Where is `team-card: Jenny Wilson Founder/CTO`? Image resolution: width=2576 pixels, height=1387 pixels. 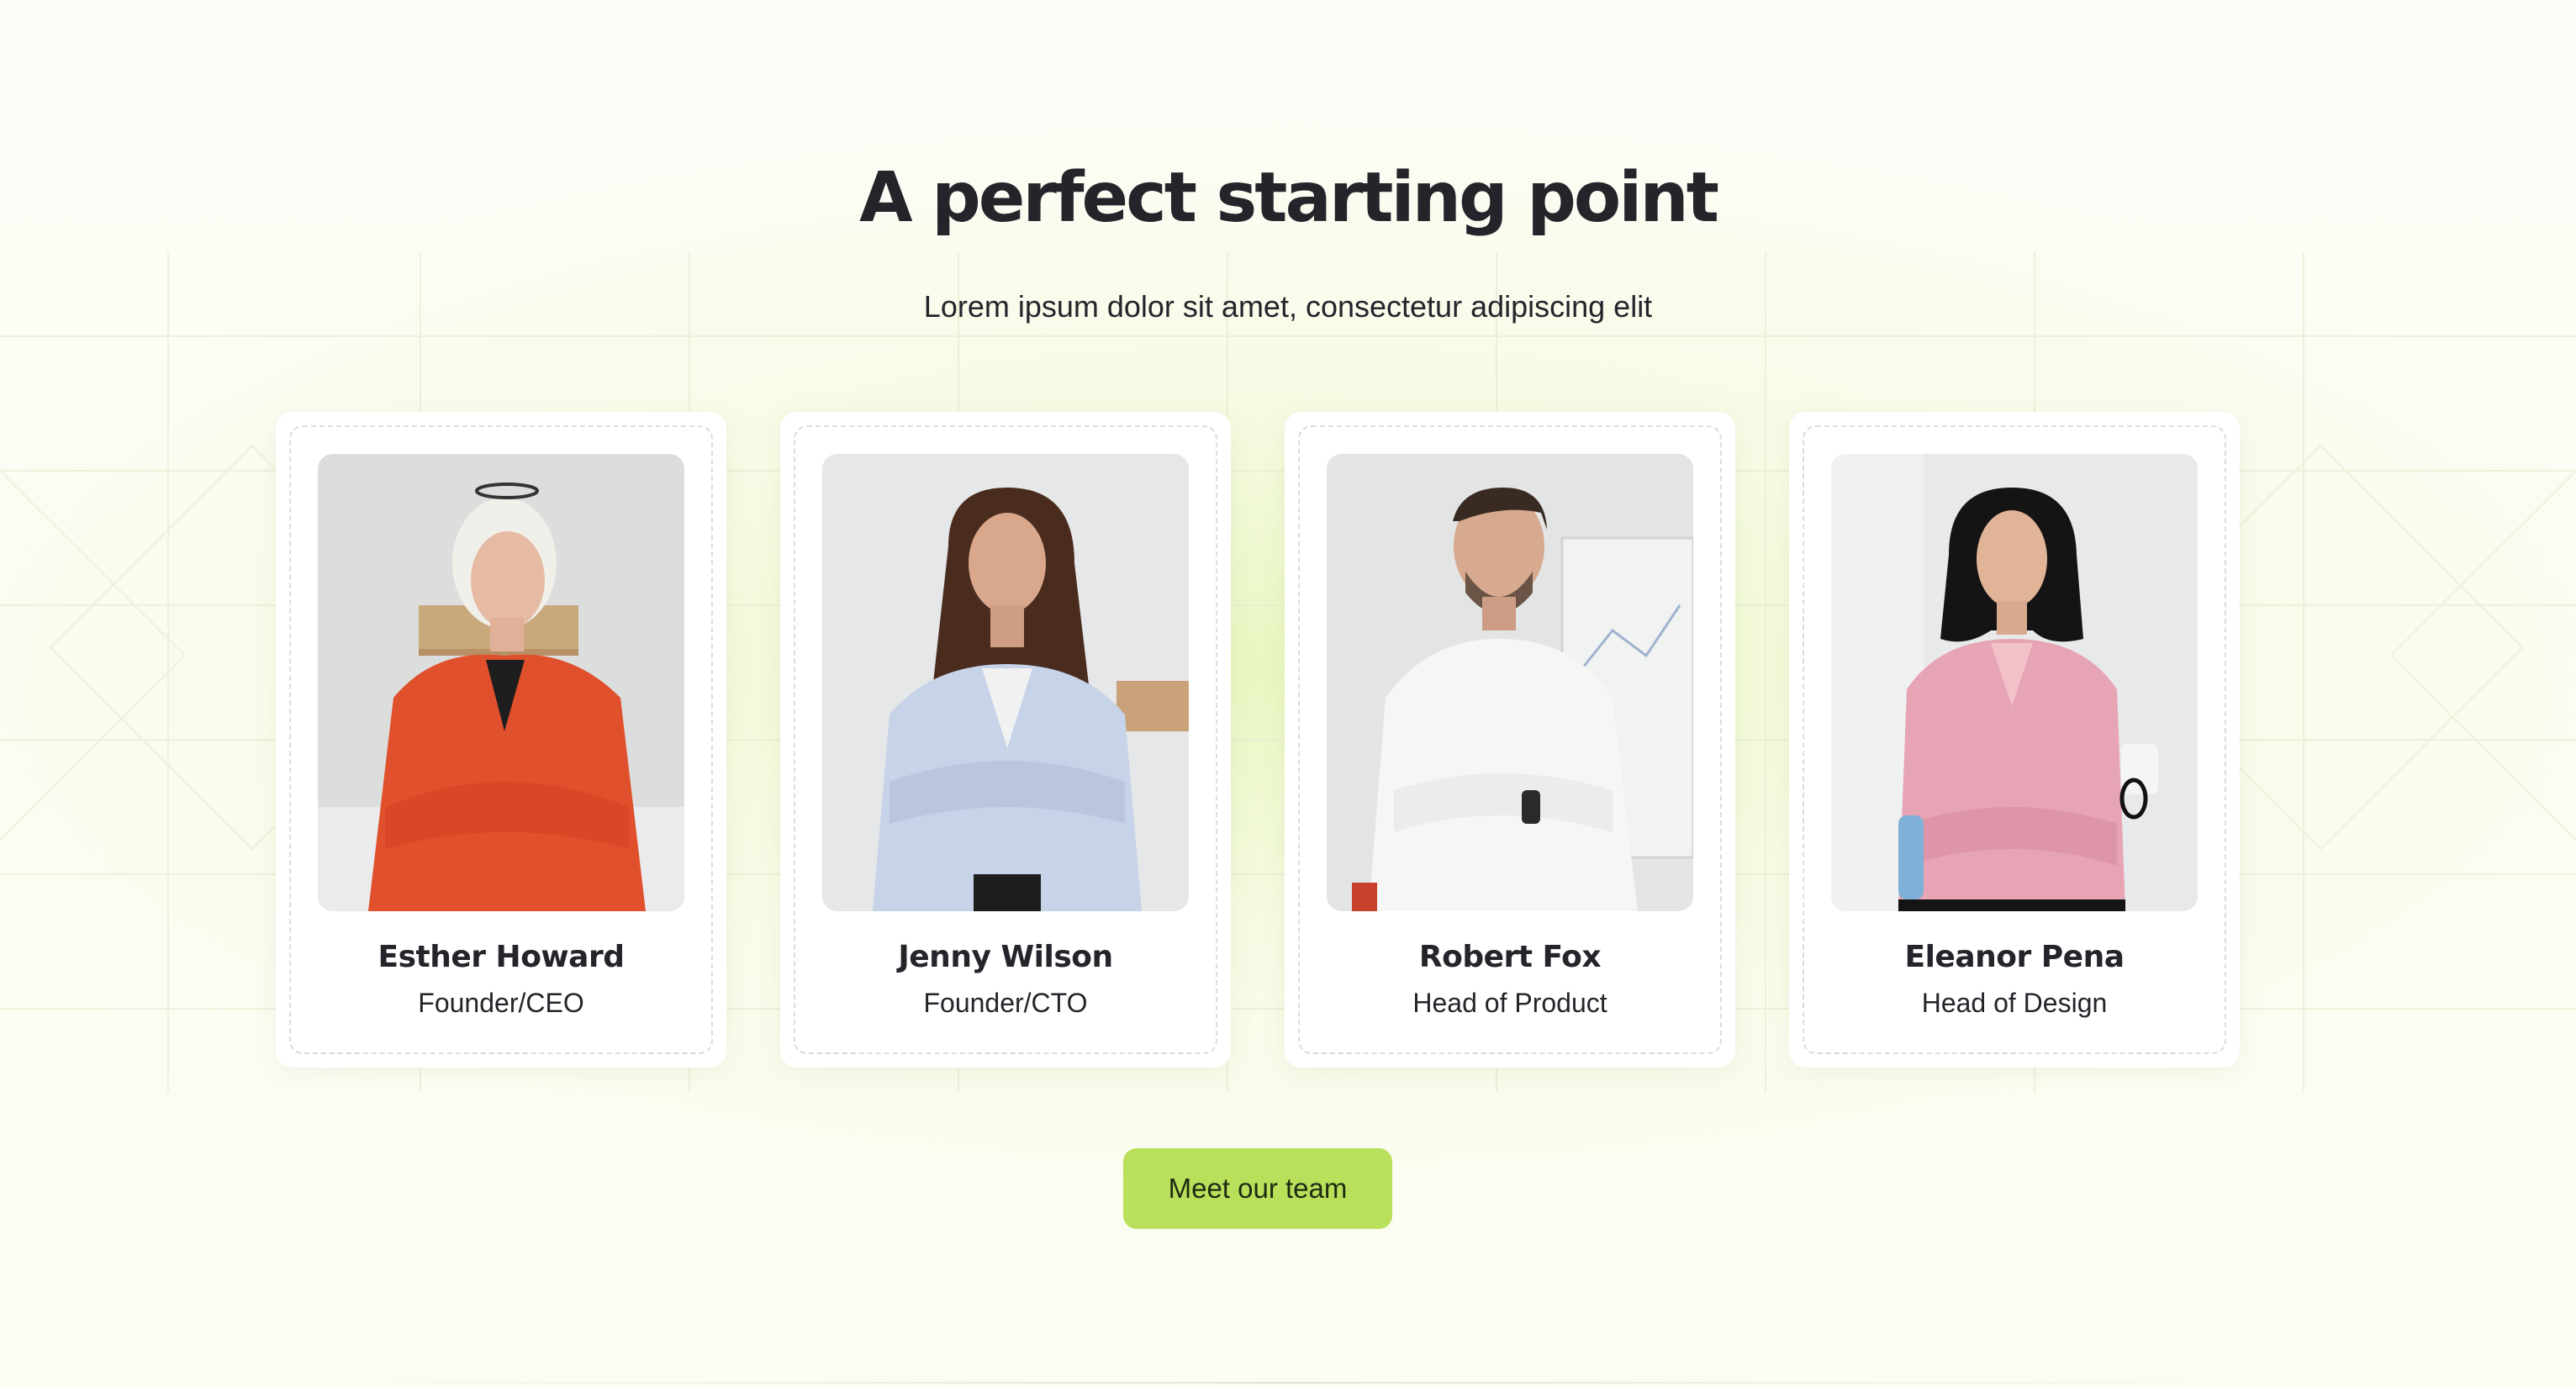
team-card: Jenny Wilson Founder/CTO is located at coordinates (1006, 740).